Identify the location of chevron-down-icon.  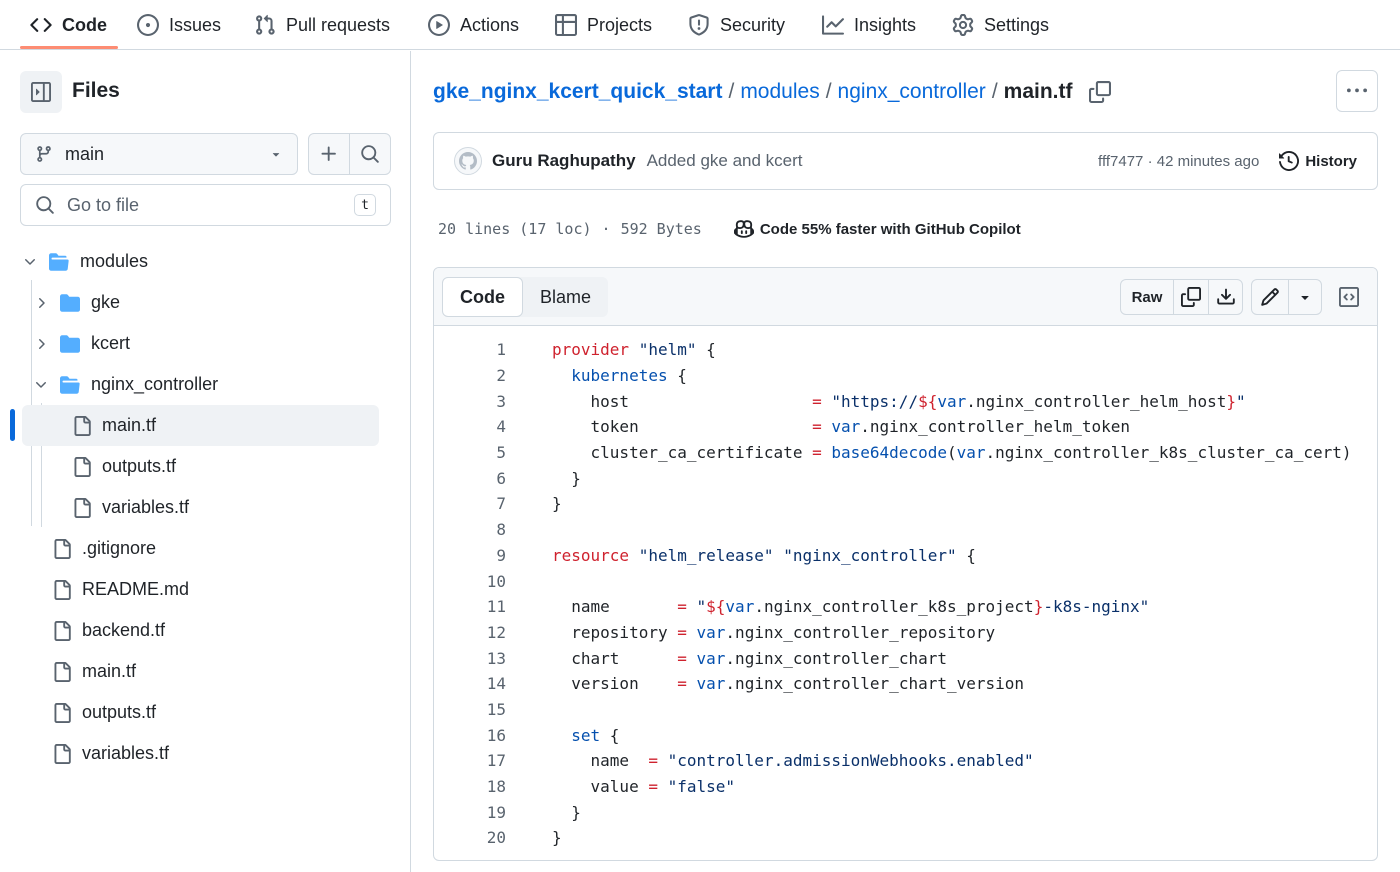
(30, 262).